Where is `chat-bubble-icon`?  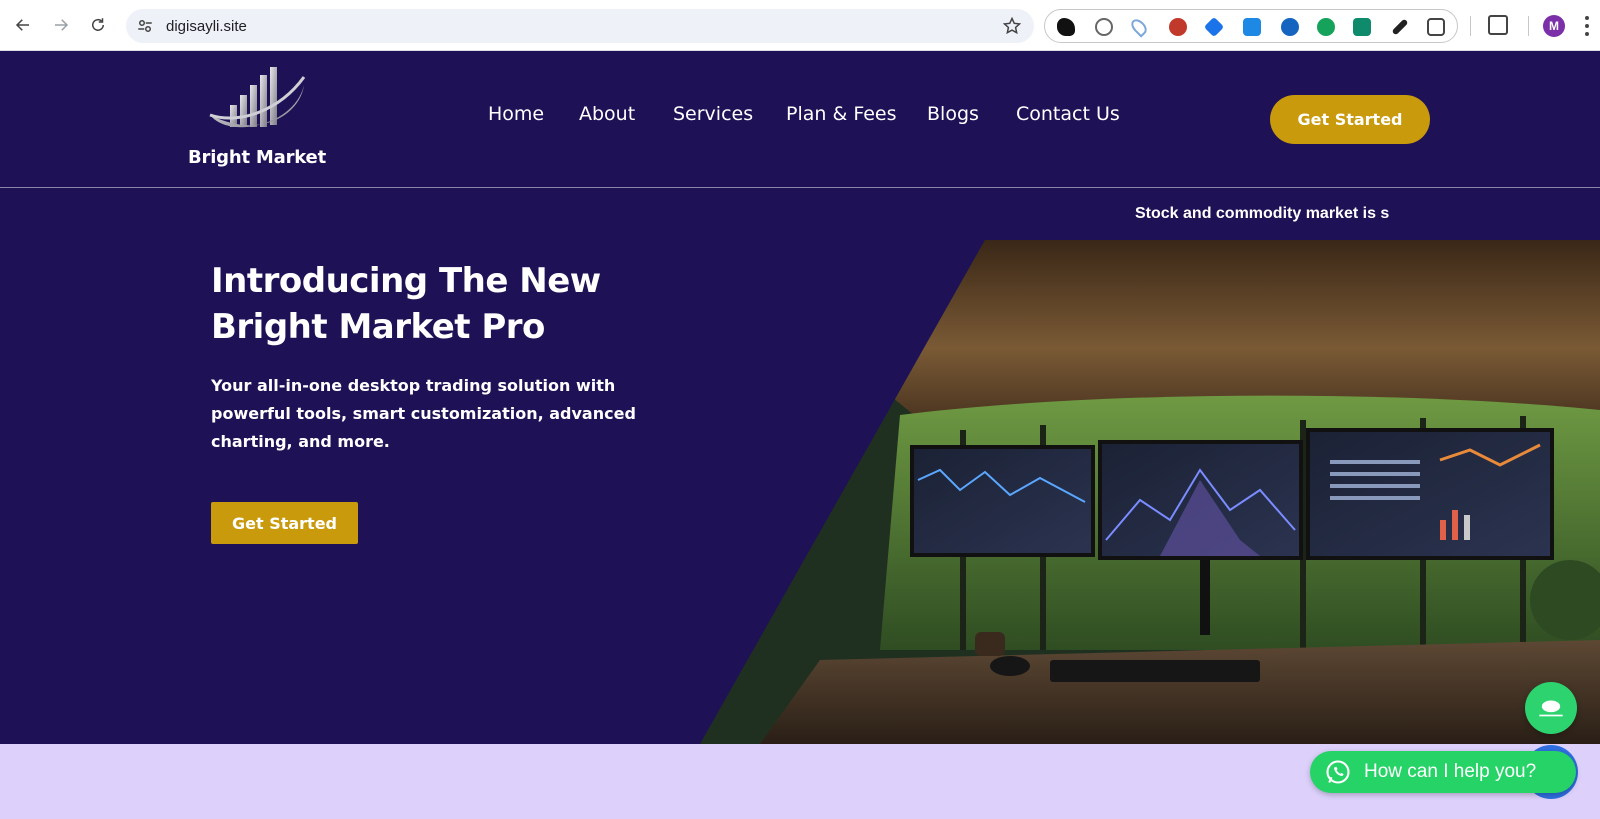 chat-bubble-icon is located at coordinates (1551, 708).